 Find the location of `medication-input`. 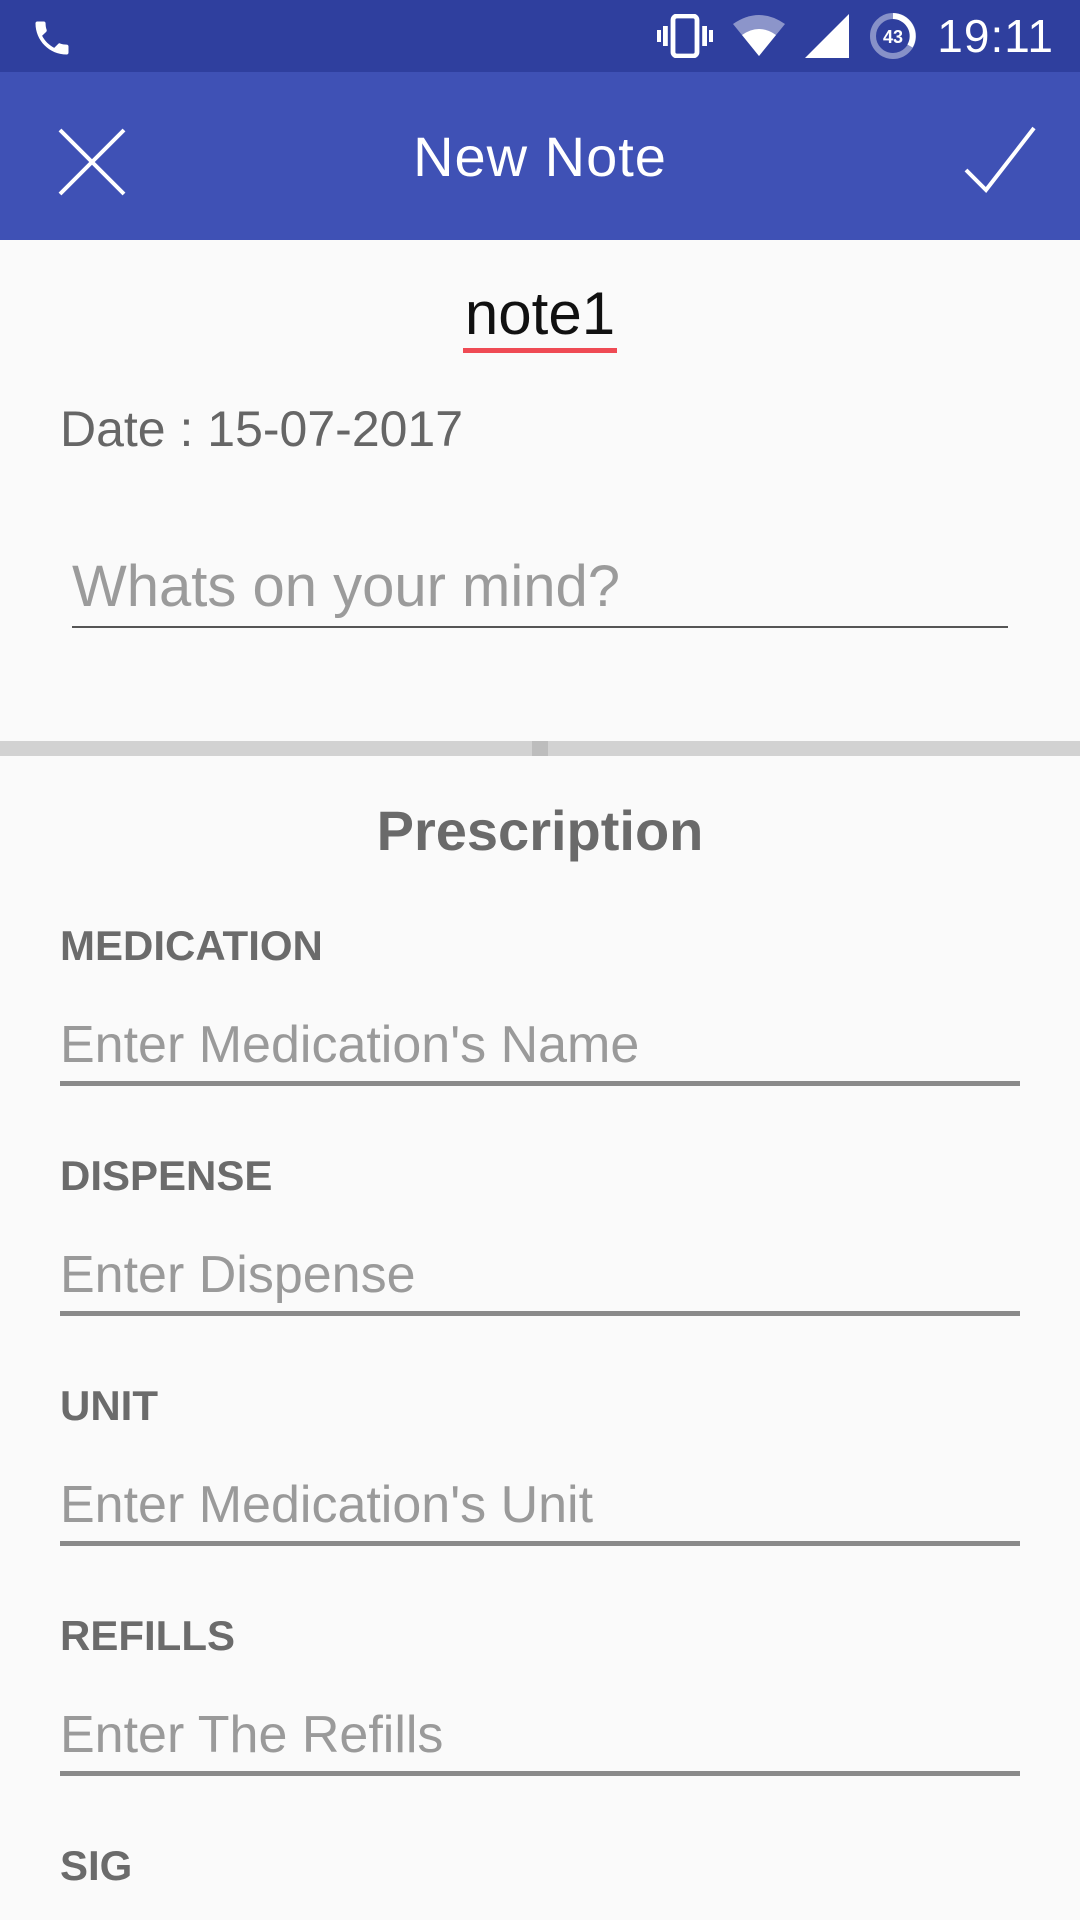

medication-input is located at coordinates (540, 1047).